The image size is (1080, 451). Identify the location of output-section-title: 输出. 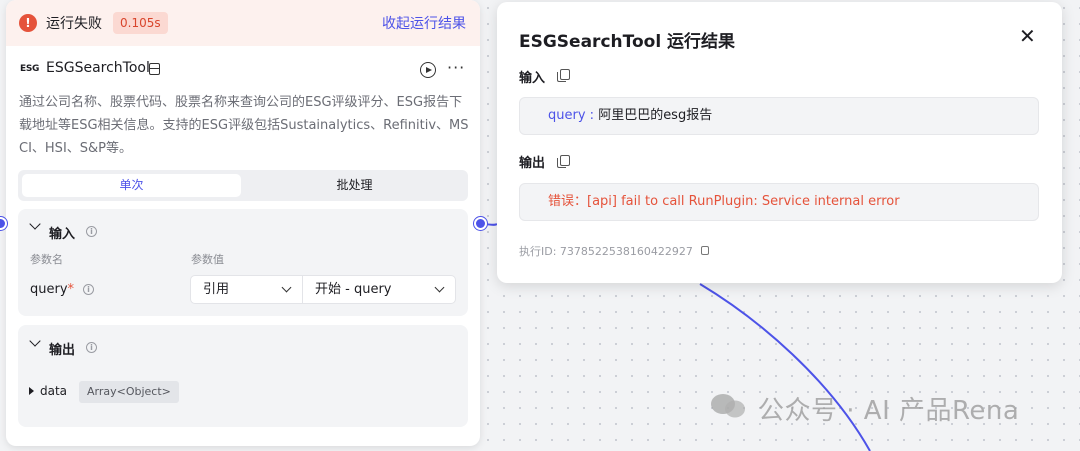
(62, 350).